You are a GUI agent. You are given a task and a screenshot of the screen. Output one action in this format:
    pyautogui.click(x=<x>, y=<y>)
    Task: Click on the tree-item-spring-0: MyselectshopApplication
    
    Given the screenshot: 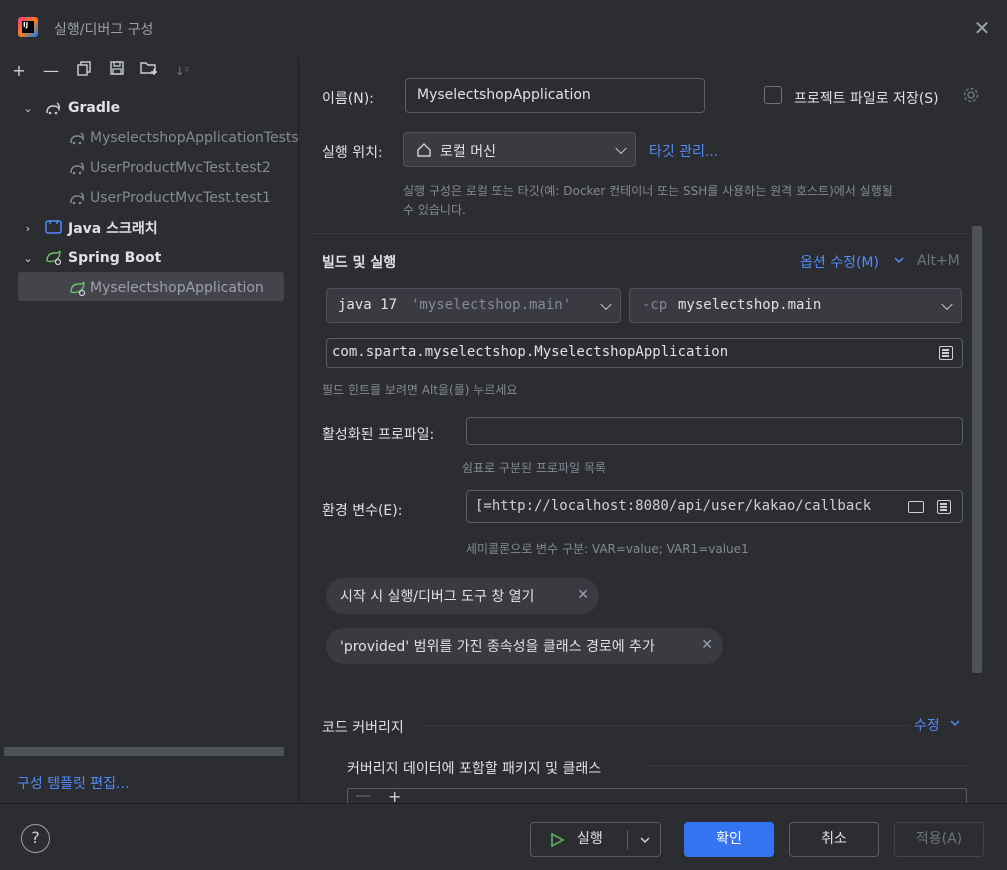 What is the action you would take?
    pyautogui.click(x=149, y=288)
    